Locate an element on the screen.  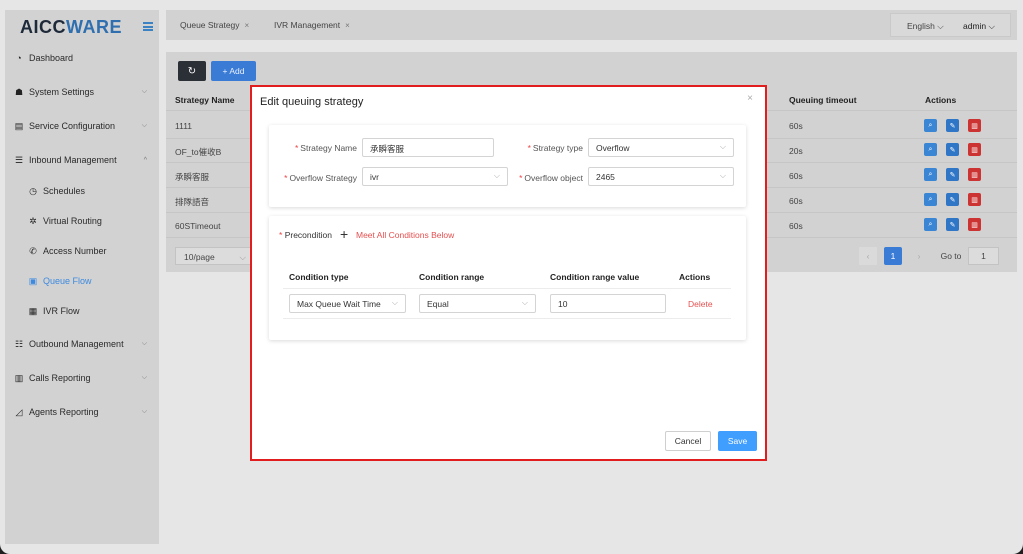
label-text: Strategy type is located at coordinates (557, 148).